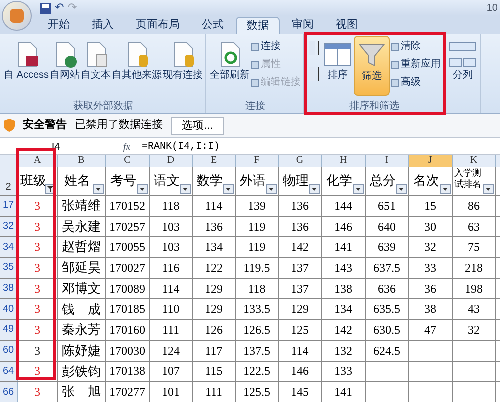 The image size is (500, 402). Describe the element at coordinates (468, 179) in the screenshot. I see `header-cell: 入学测试排名` at that location.